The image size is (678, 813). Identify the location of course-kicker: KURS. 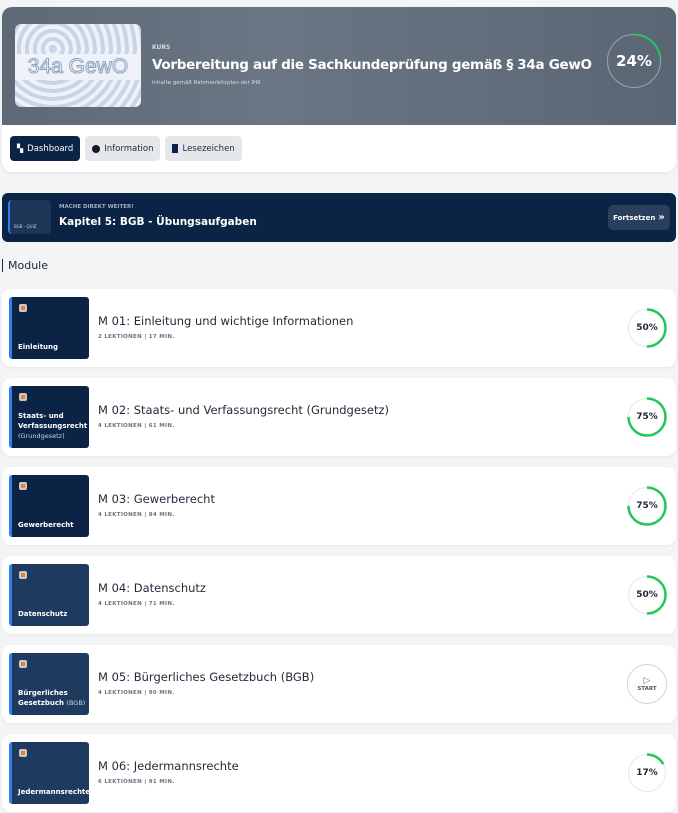
(161, 47).